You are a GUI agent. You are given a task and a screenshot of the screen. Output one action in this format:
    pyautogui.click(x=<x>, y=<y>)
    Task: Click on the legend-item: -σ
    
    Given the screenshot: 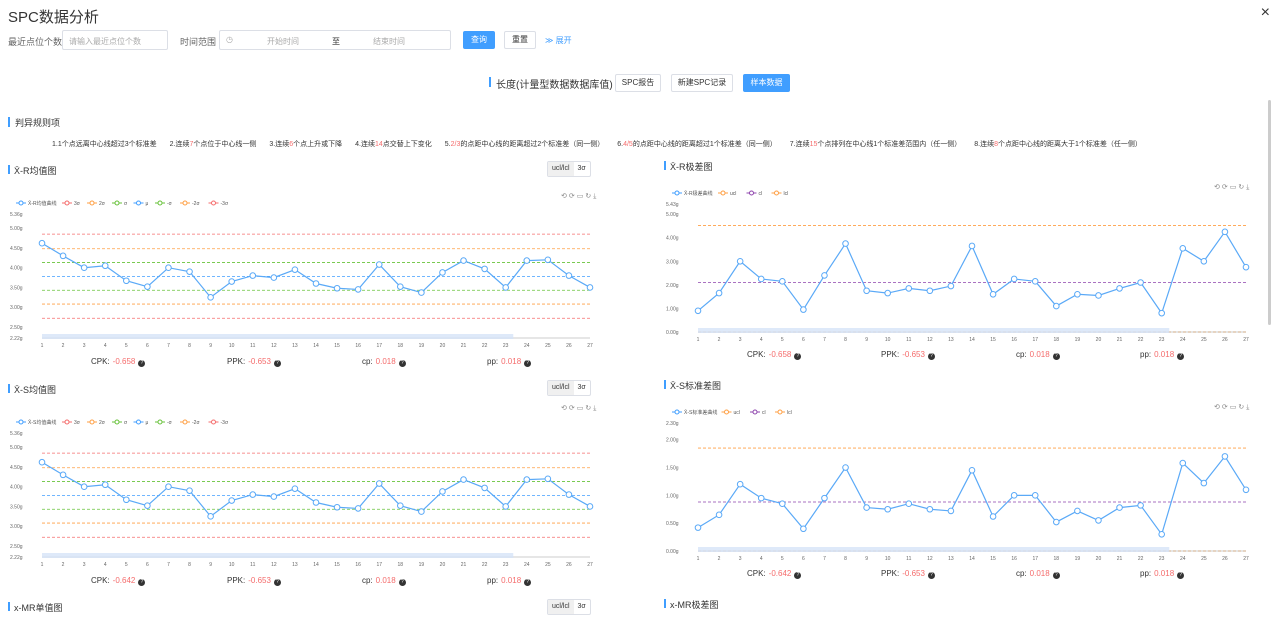 What is the action you would take?
    pyautogui.click(x=164, y=422)
    